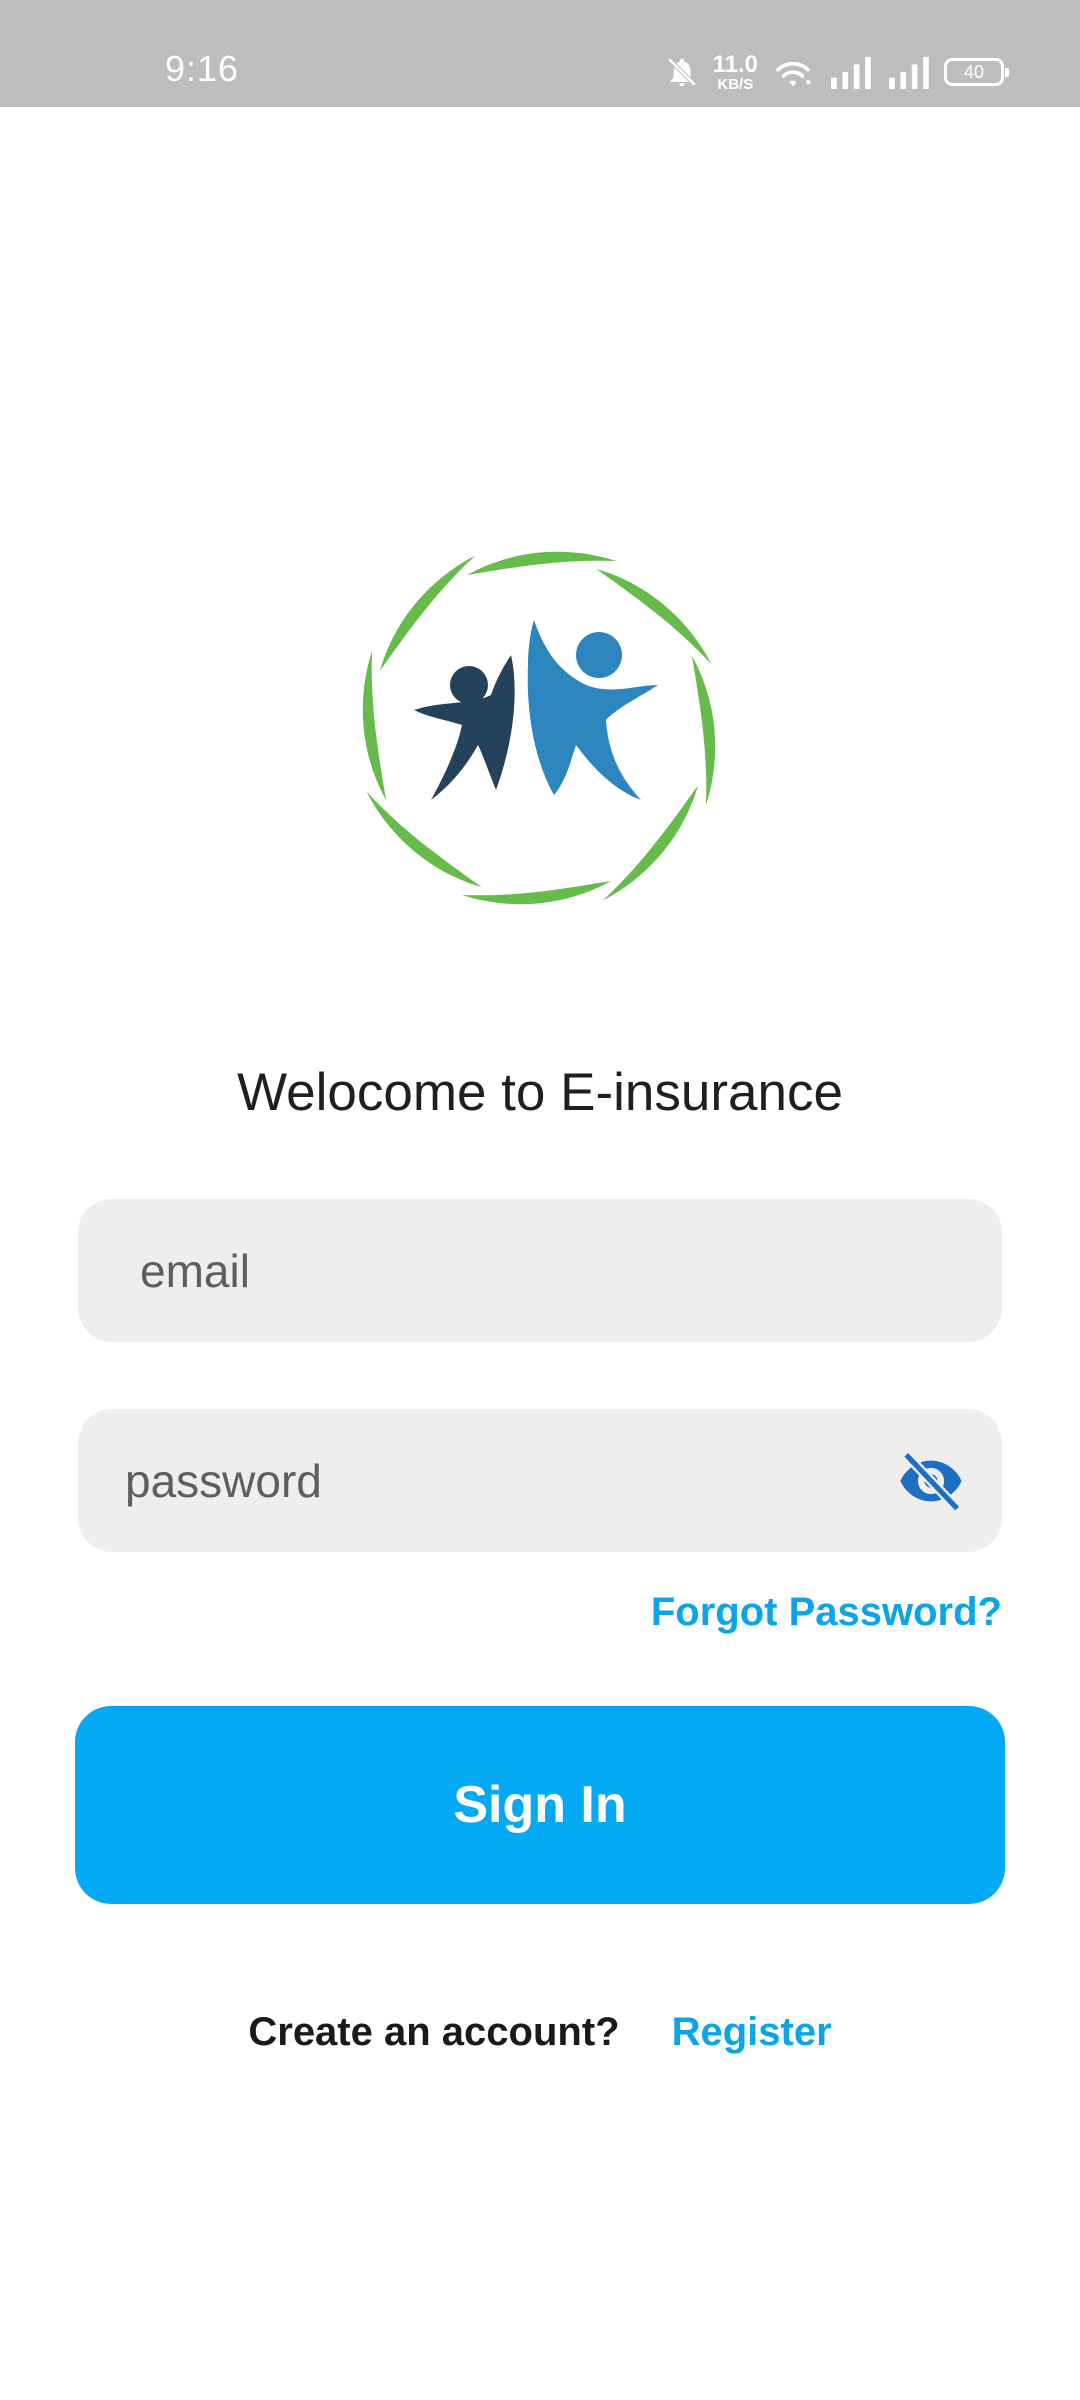 The height and width of the screenshot is (2400, 1080). What do you see at coordinates (793, 74) in the screenshot?
I see `wifi-icon` at bounding box center [793, 74].